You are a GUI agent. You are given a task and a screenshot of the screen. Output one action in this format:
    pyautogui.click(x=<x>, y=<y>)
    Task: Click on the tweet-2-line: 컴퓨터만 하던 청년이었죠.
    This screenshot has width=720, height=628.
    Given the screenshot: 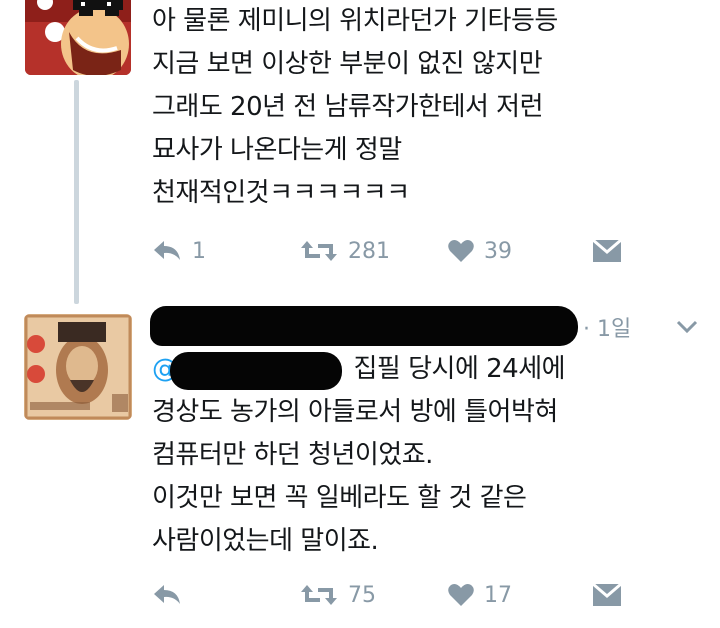 What is the action you would take?
    pyautogui.click(x=292, y=455)
    